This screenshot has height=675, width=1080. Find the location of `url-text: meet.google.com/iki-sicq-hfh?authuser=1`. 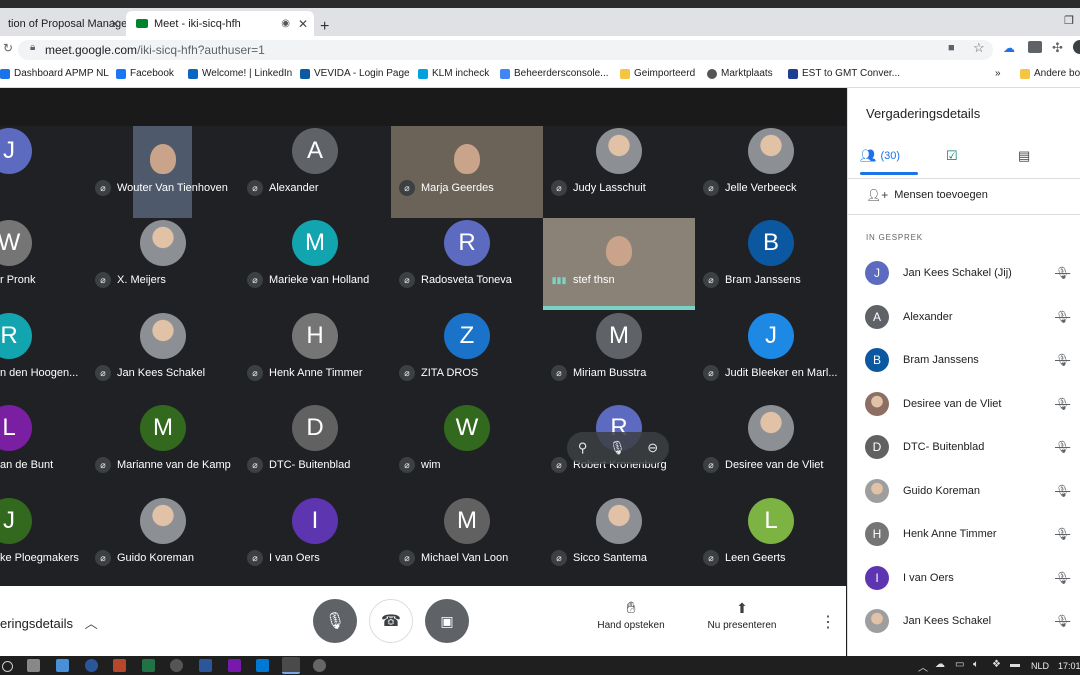

url-text: meet.google.com/iki-sicq-hfh?authuser=1 is located at coordinates (155, 50).